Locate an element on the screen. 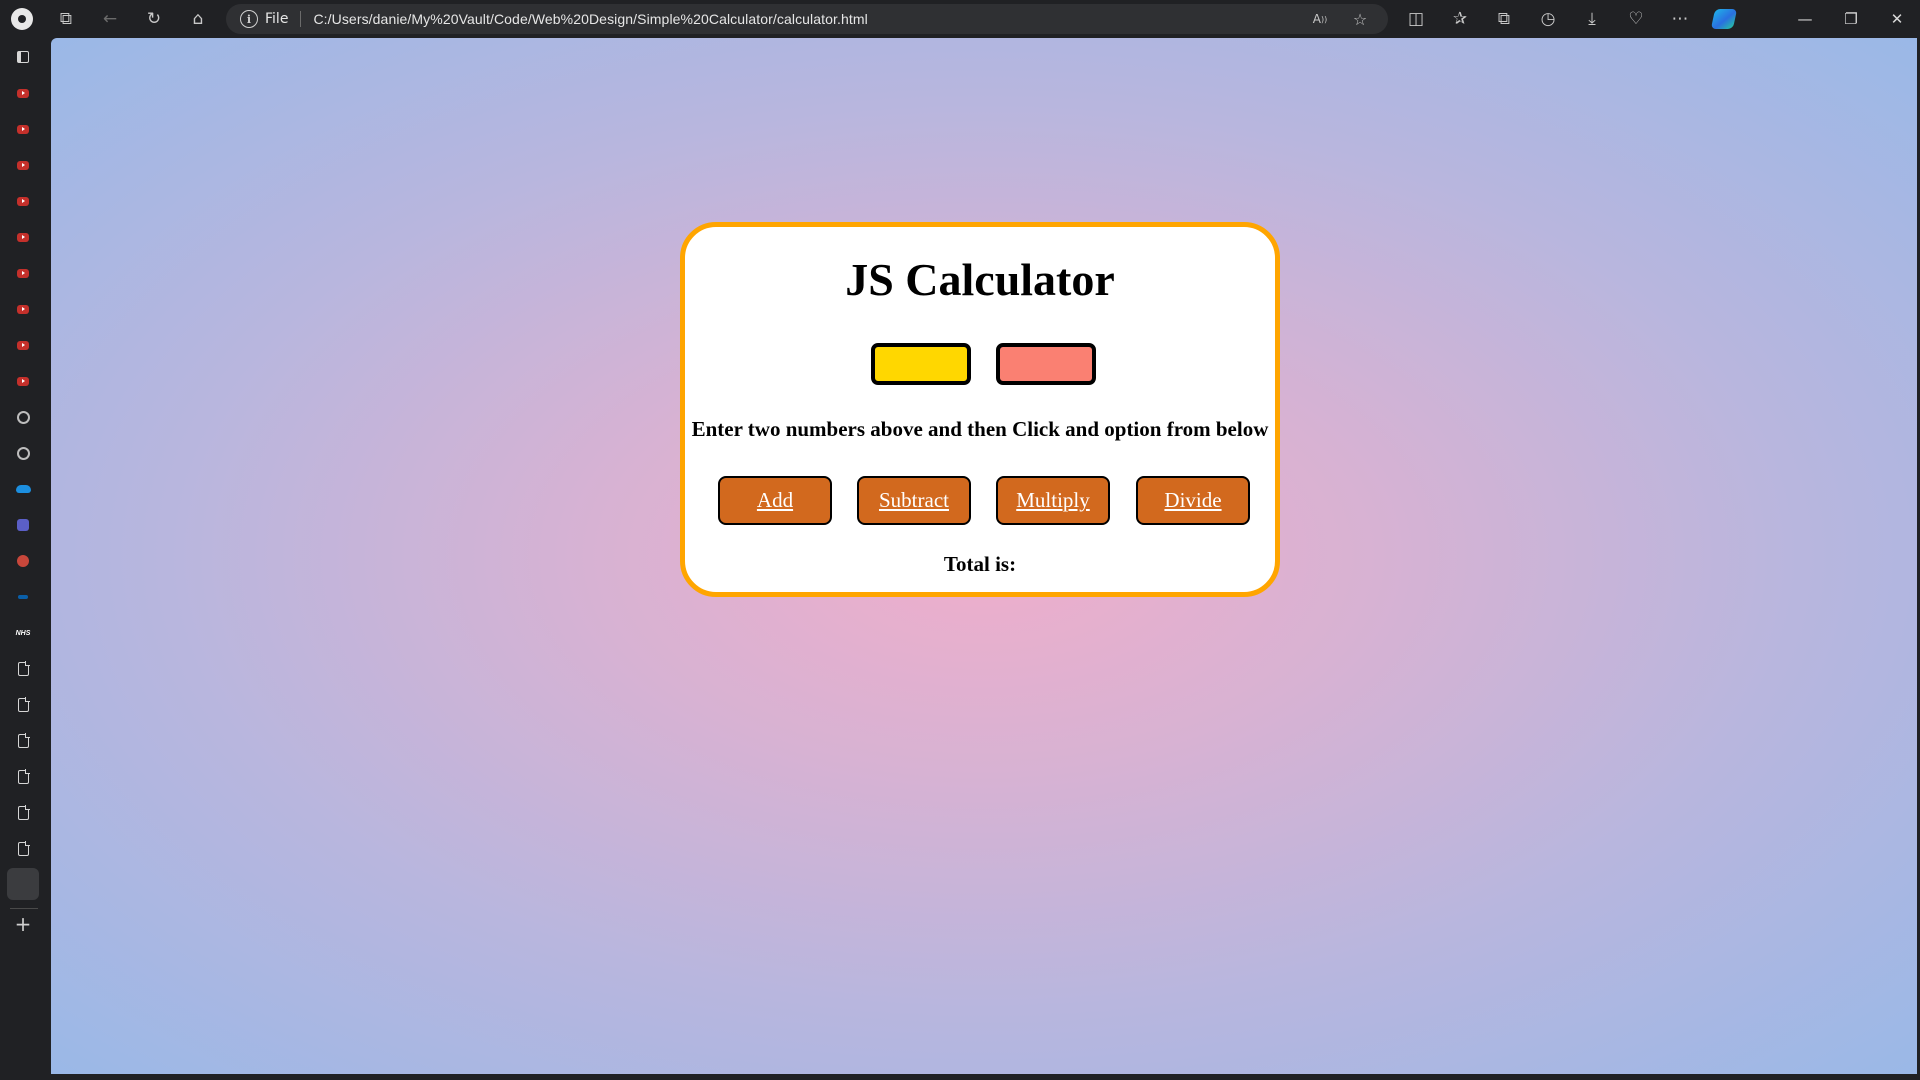  link-icon is located at coordinates (23, 597).